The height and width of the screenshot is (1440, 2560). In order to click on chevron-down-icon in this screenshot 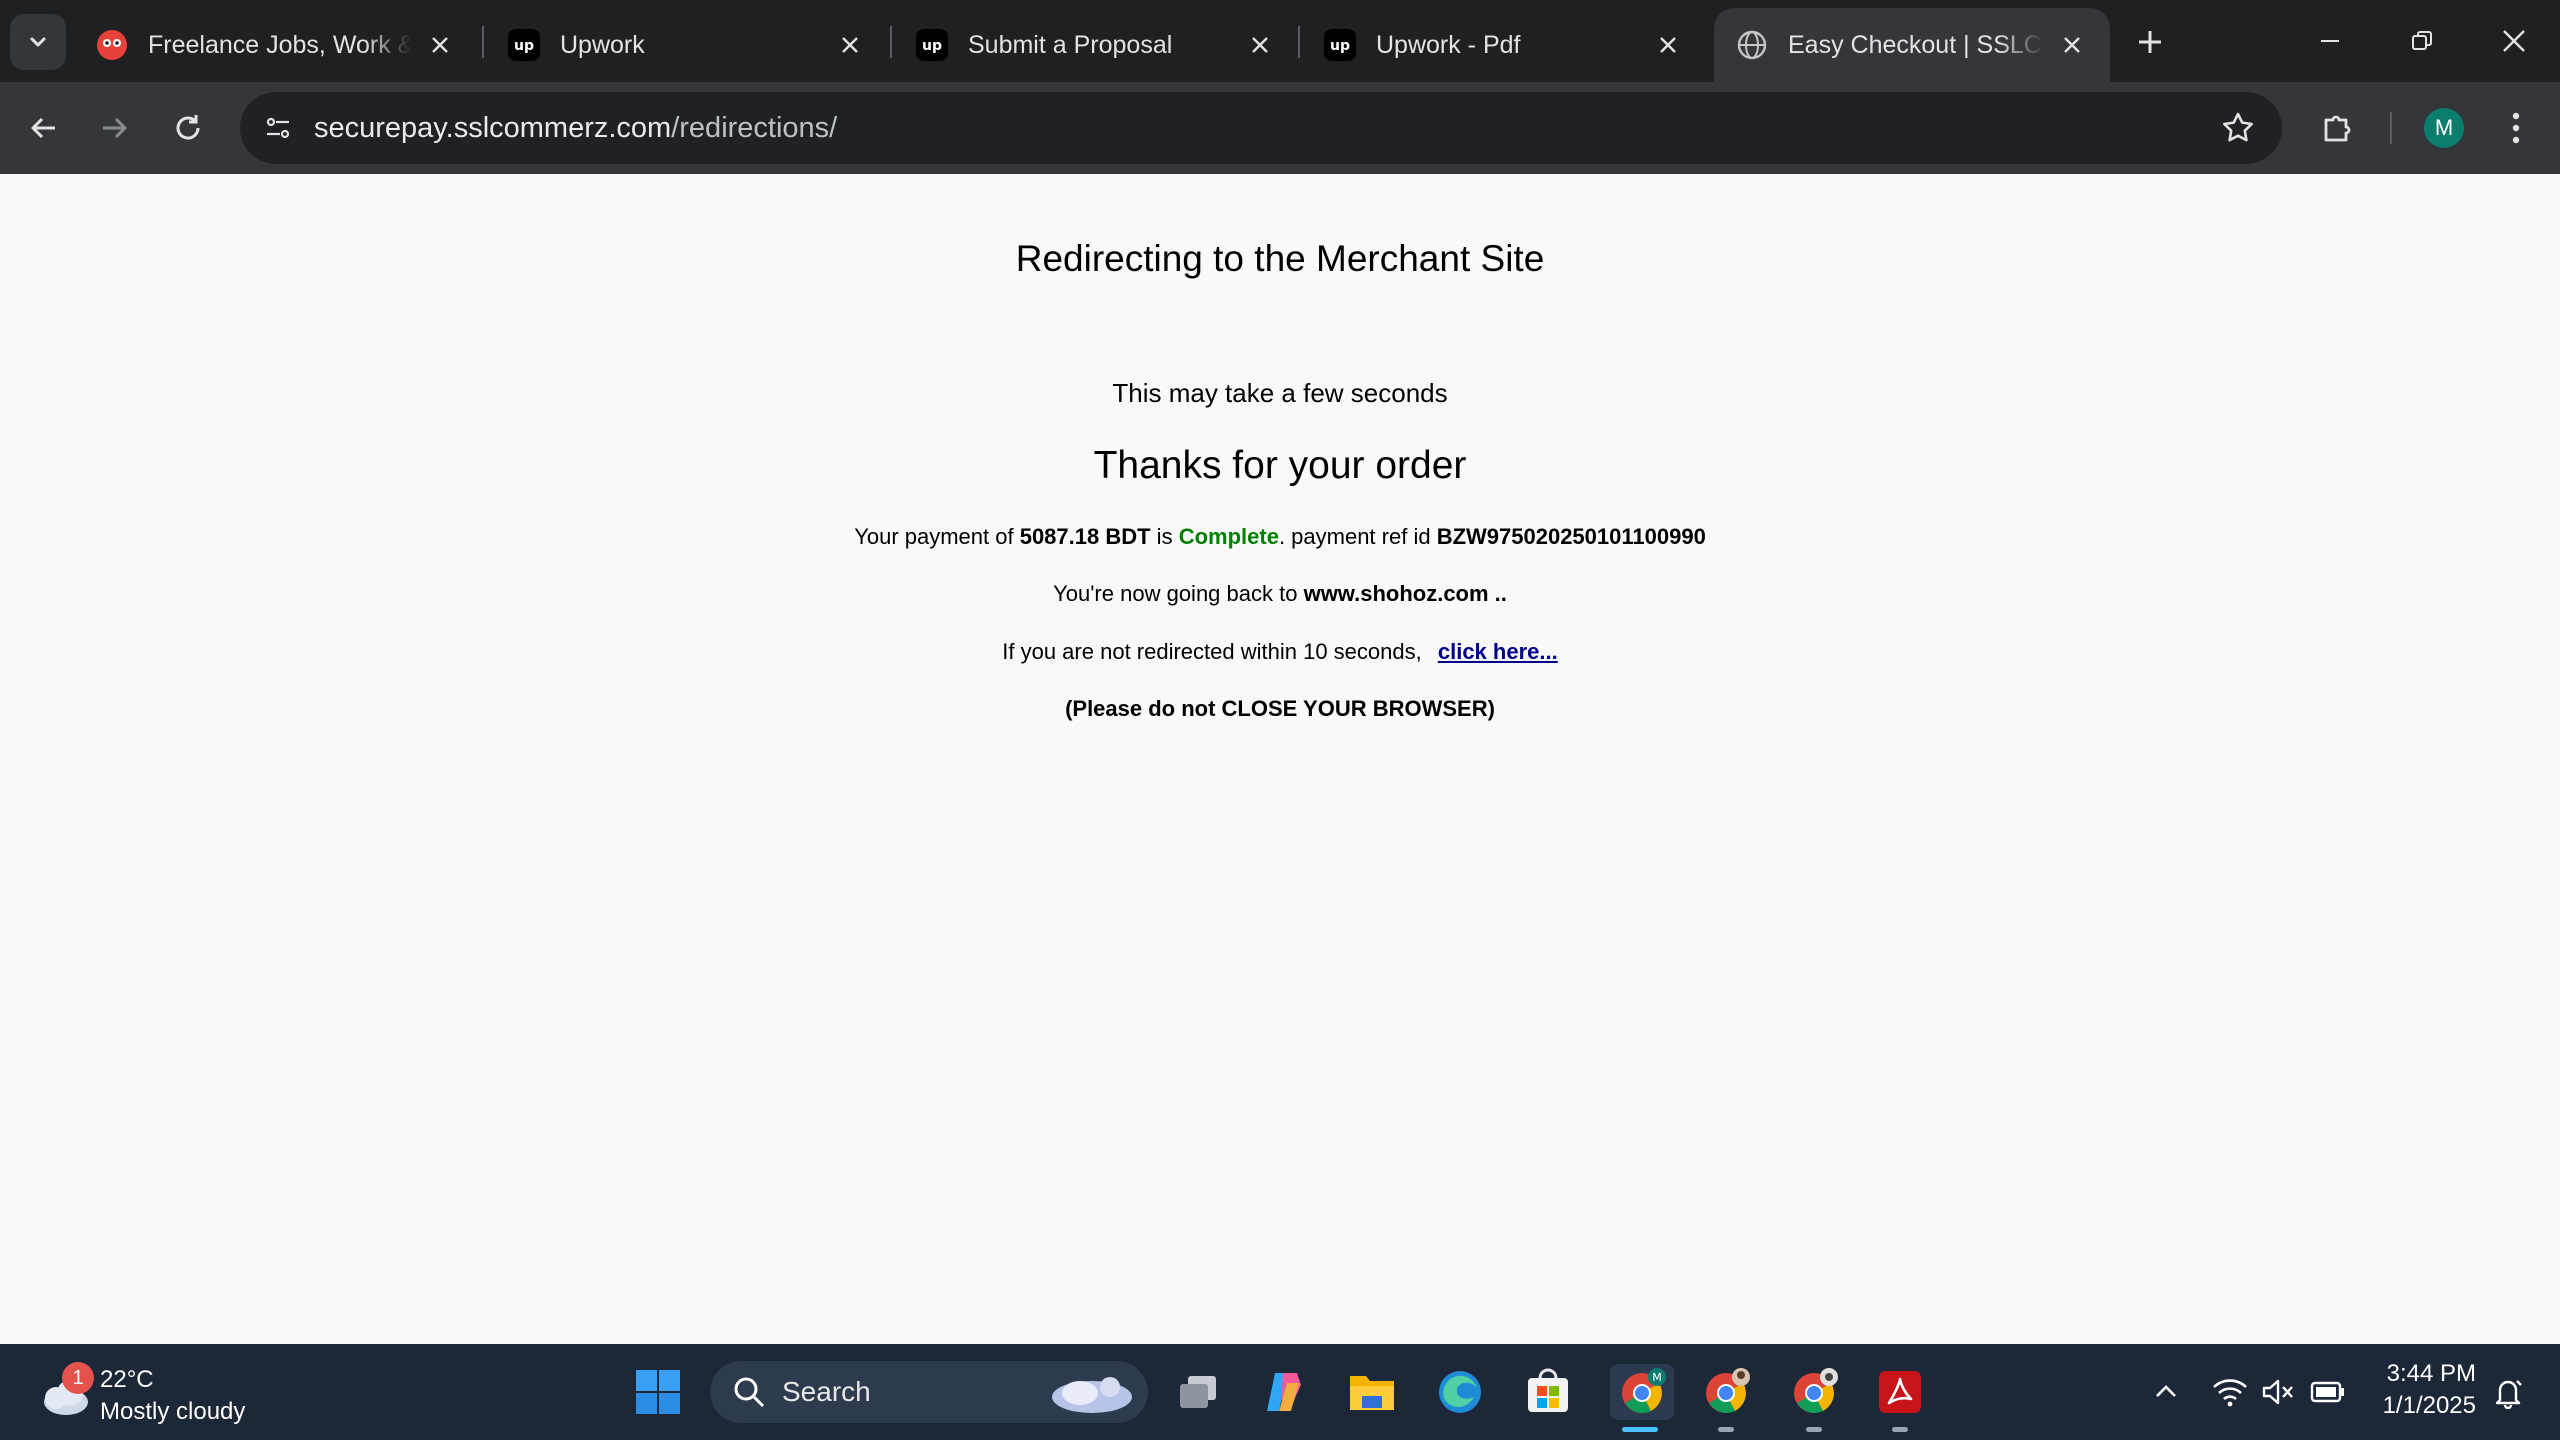, I will do `click(38, 42)`.